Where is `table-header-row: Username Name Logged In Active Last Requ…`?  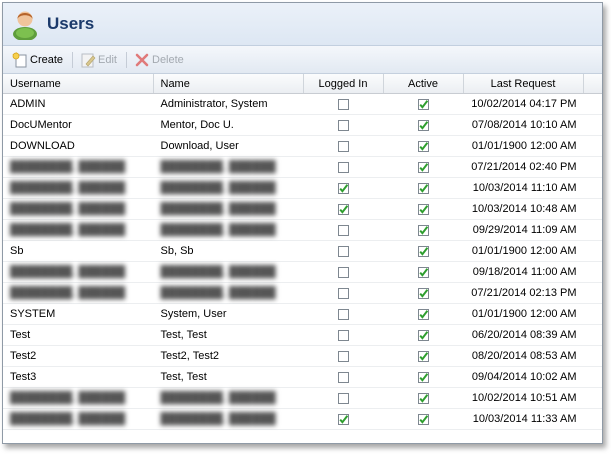 table-header-row: Username Name Logged In Active Last Requ… is located at coordinates (302, 84).